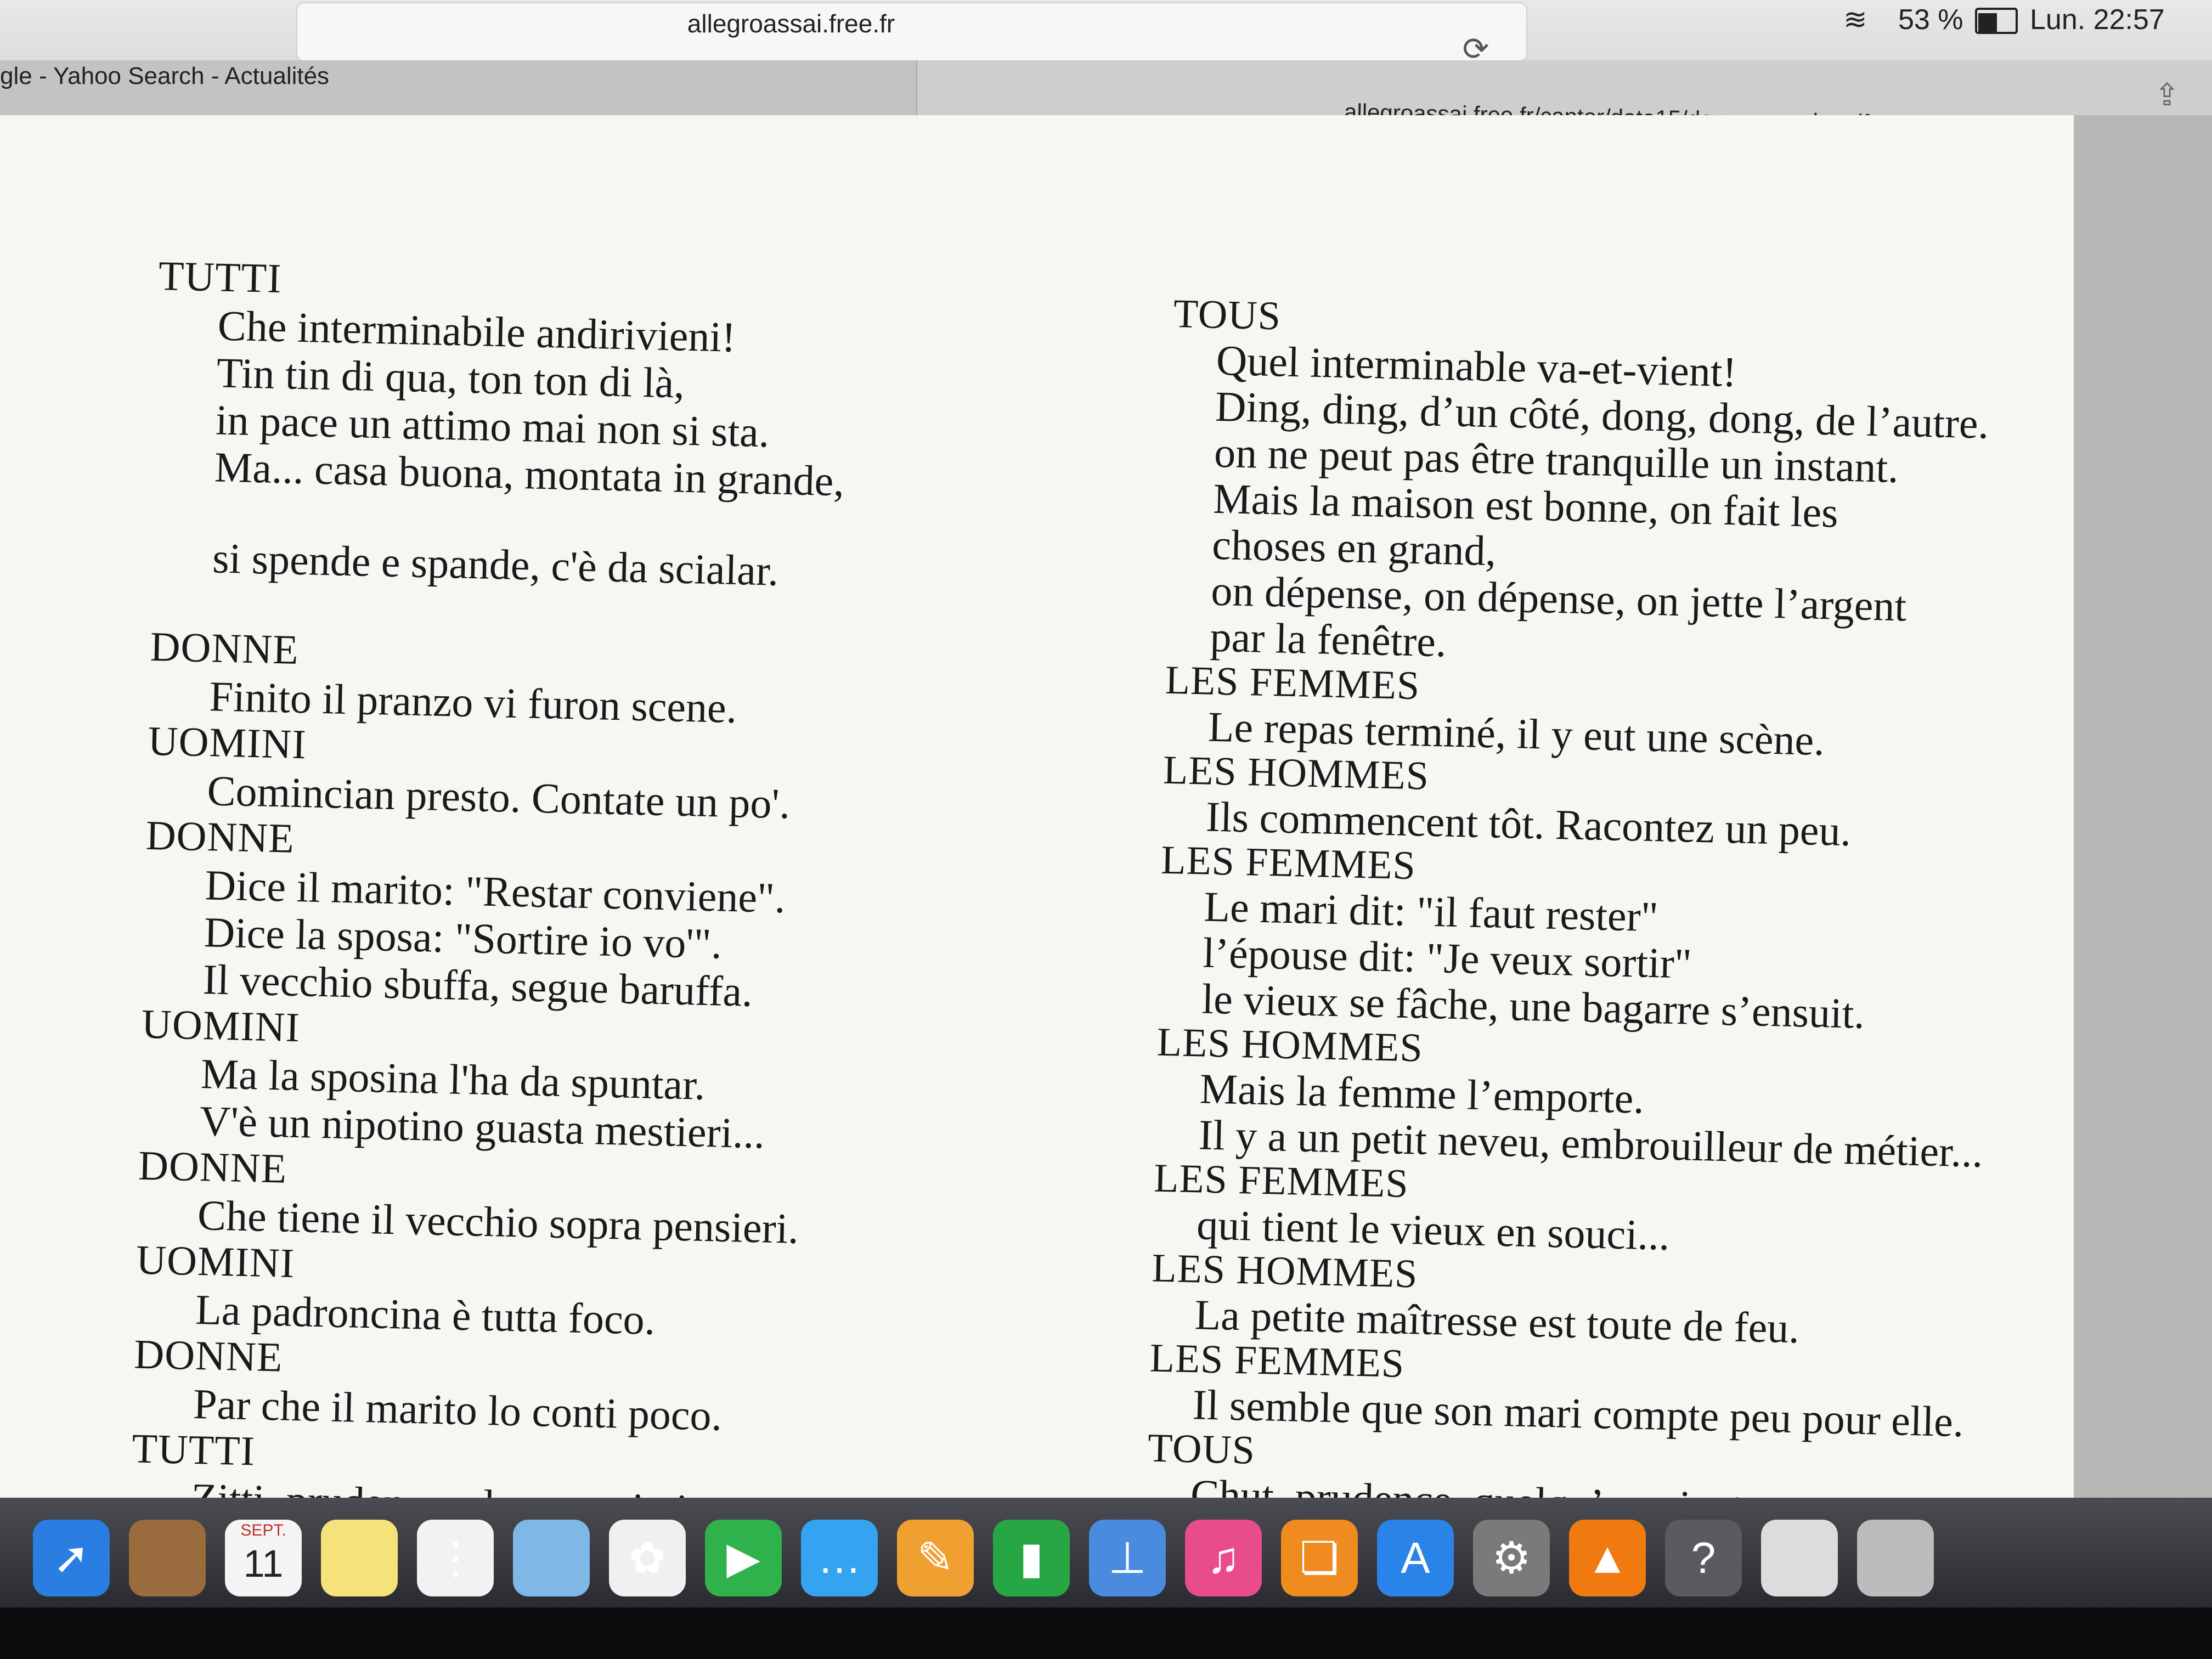  What do you see at coordinates (2167, 94) in the screenshot?
I see `share-icon: ⇪` at bounding box center [2167, 94].